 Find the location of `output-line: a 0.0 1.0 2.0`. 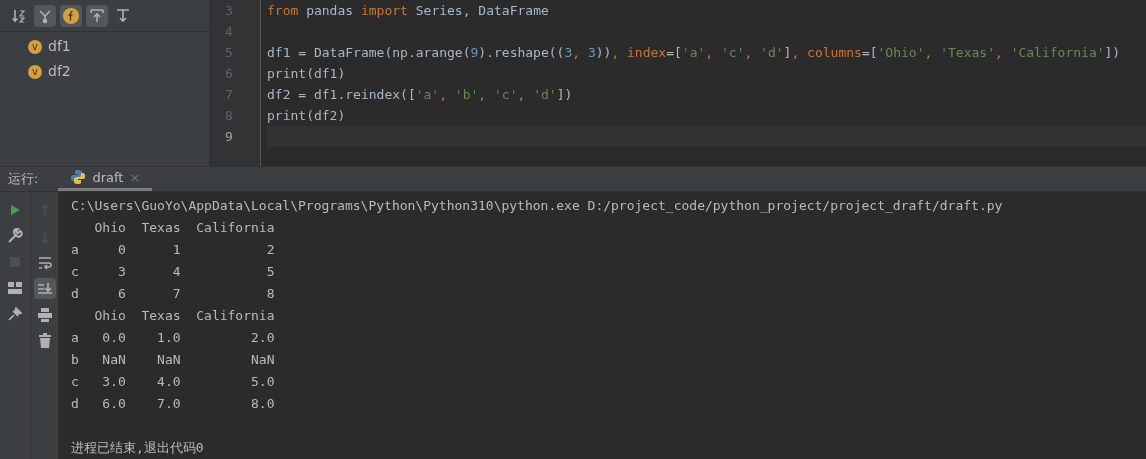

output-line: a 0.0 1.0 2.0 is located at coordinates (173, 338).